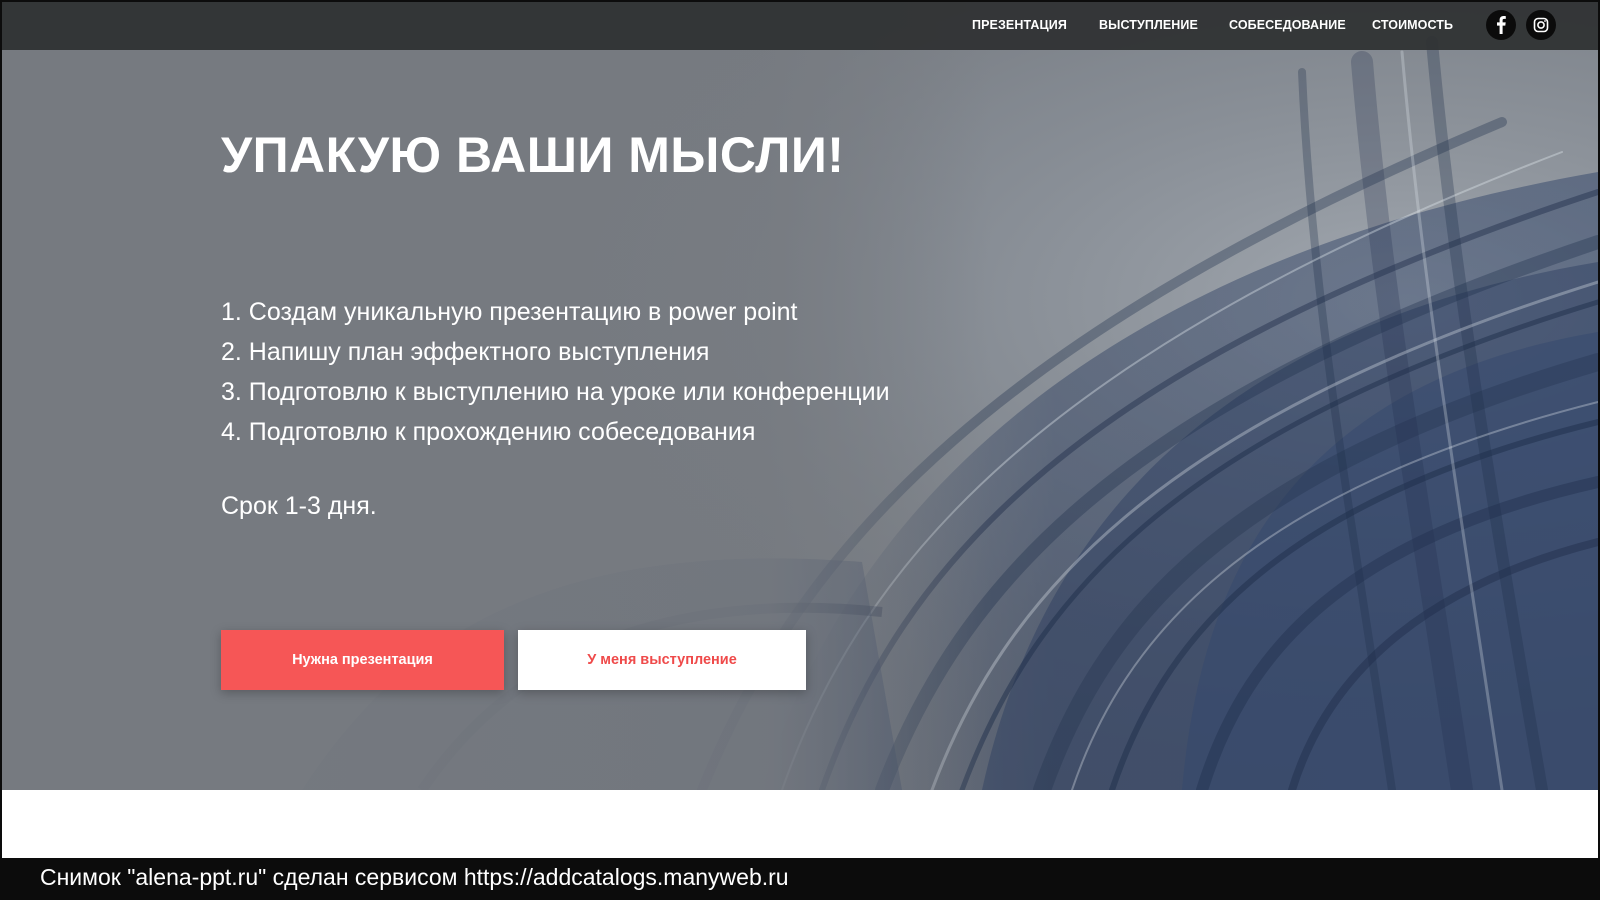  Describe the element at coordinates (1501, 25) in the screenshot. I see `facebook-icon` at that location.